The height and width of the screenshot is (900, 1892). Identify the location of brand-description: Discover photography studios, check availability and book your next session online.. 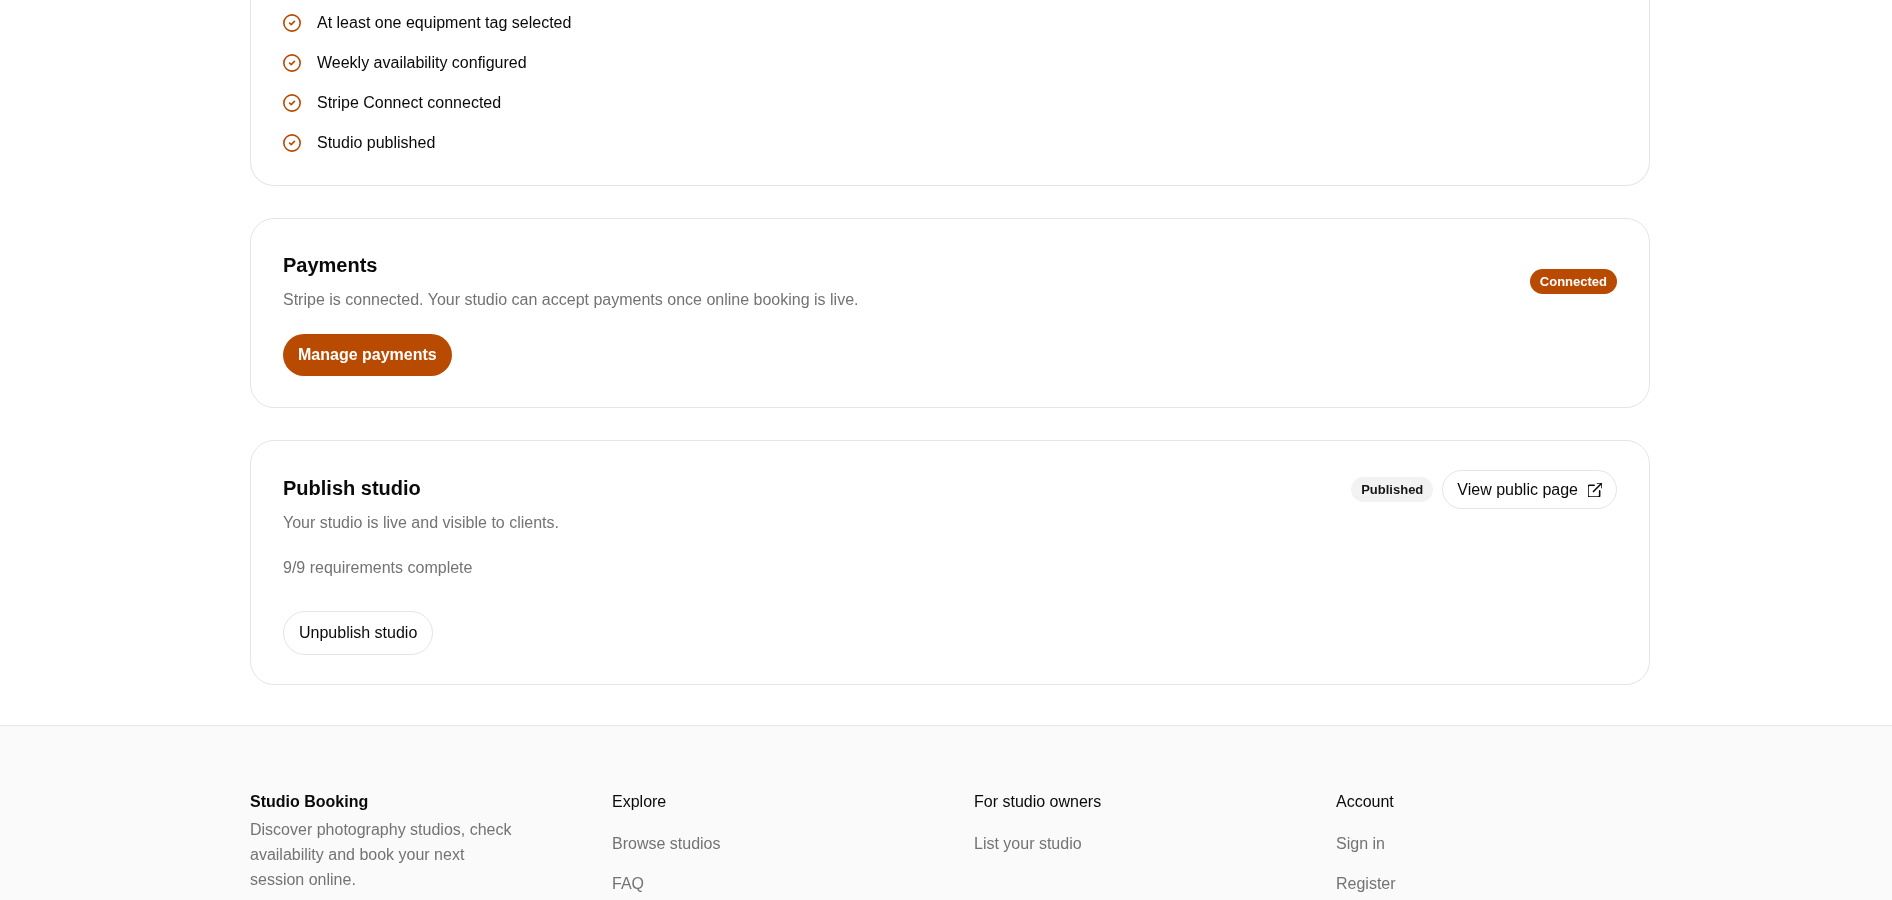
(381, 855).